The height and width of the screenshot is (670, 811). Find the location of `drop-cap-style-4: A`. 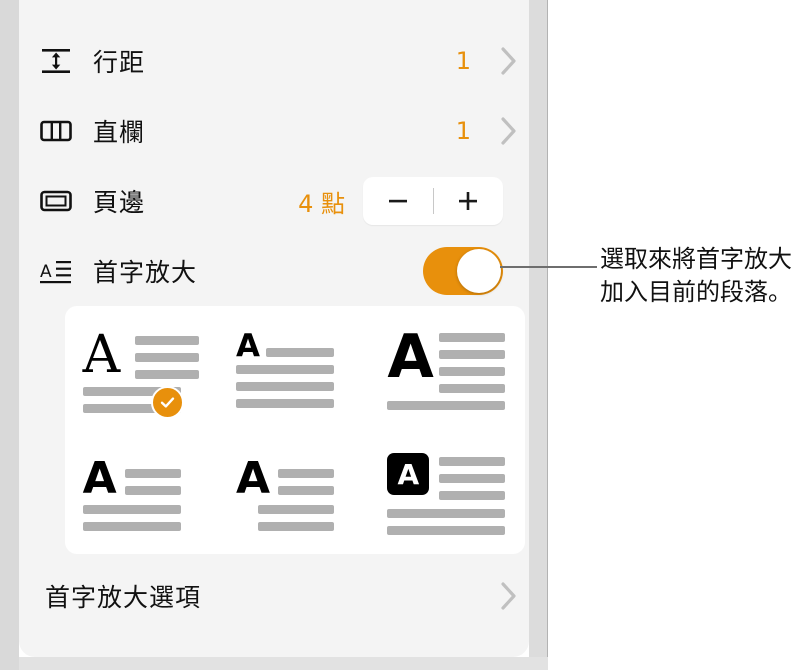

drop-cap-style-4: A is located at coordinates (141, 492).